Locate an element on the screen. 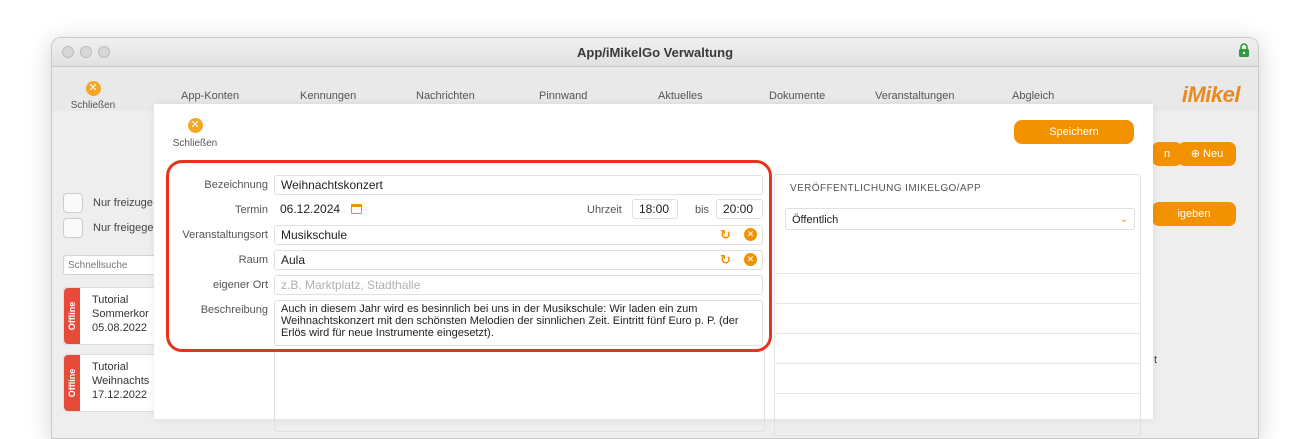  publication-heading: VERÖFFENTLICHUNG IMIKELGO/APP is located at coordinates (886, 188).